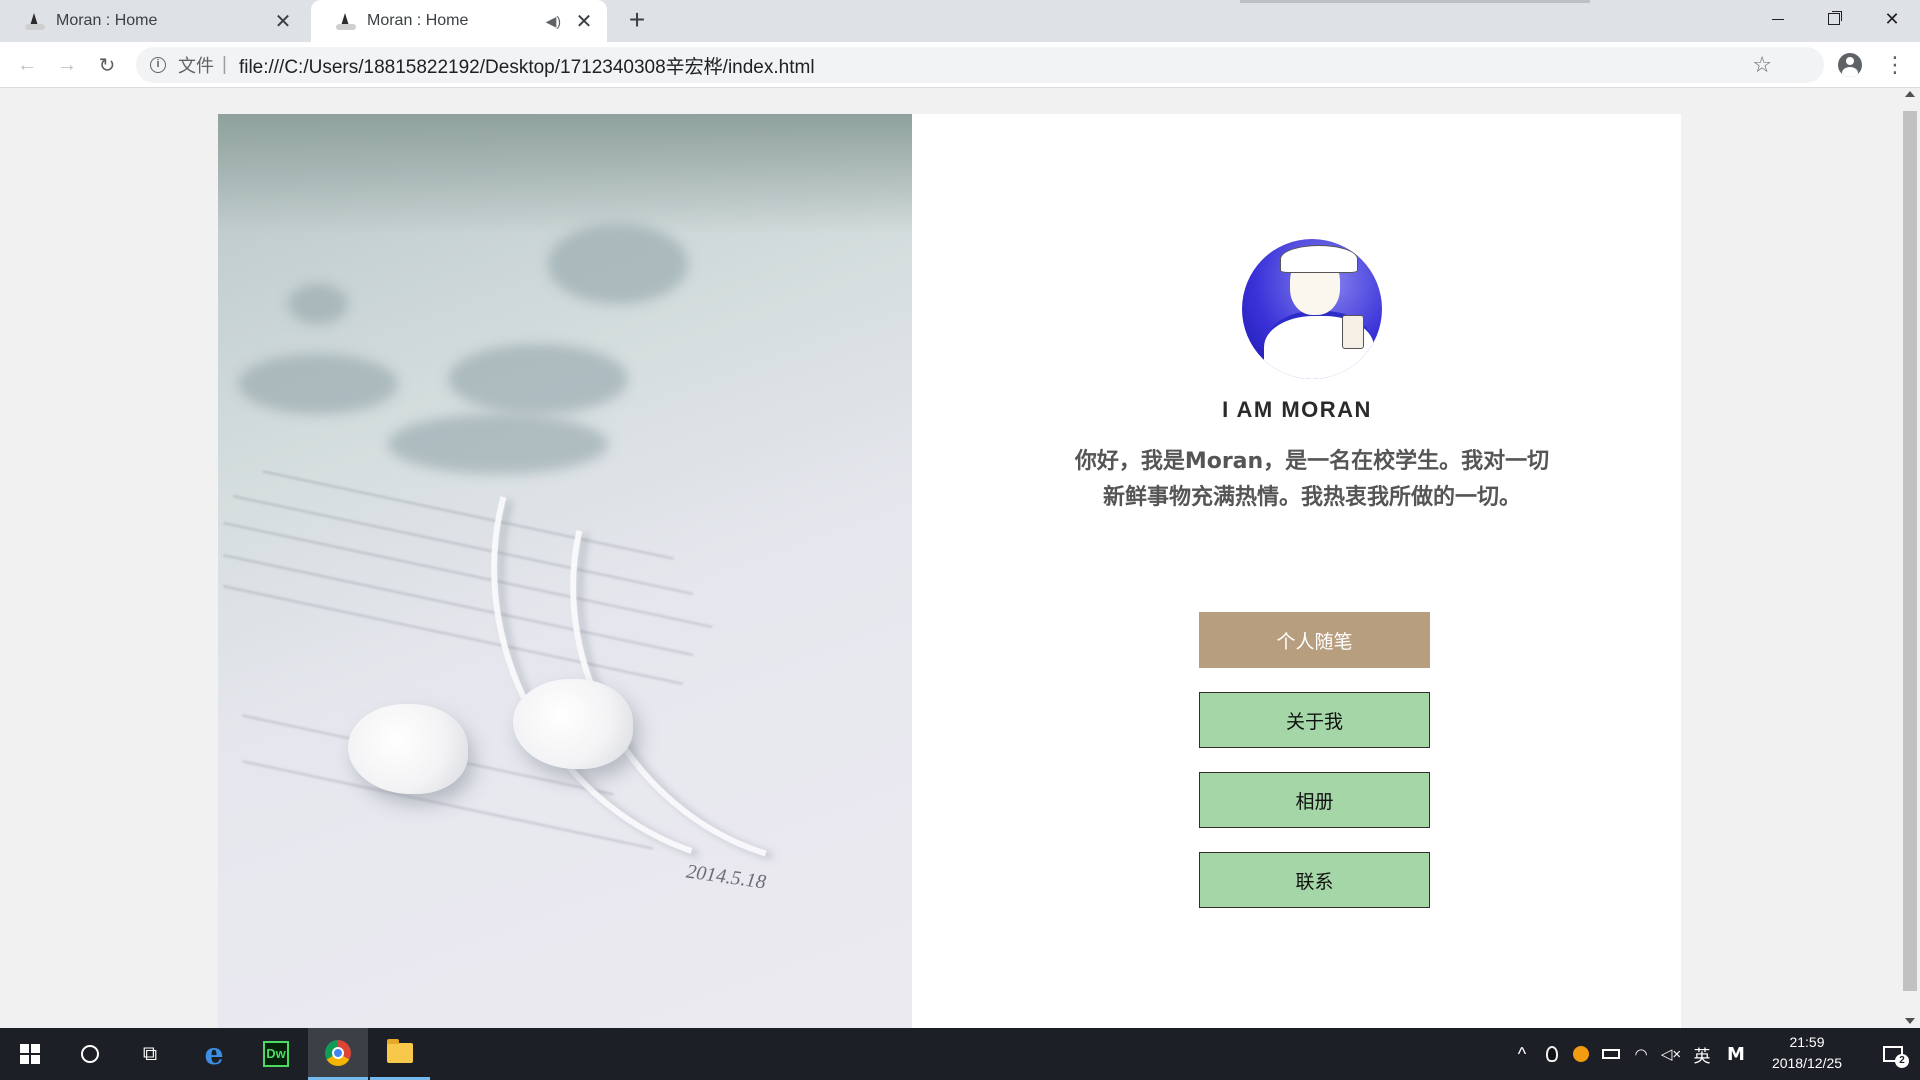 The height and width of the screenshot is (1080, 1920). I want to click on new-tab-button: +, so click(637, 21).